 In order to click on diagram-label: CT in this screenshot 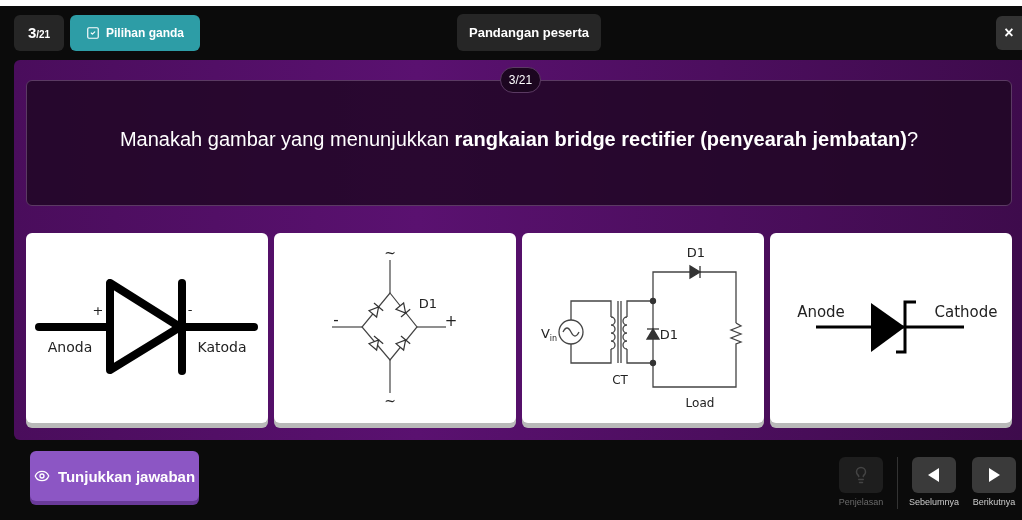, I will do `click(620, 380)`.